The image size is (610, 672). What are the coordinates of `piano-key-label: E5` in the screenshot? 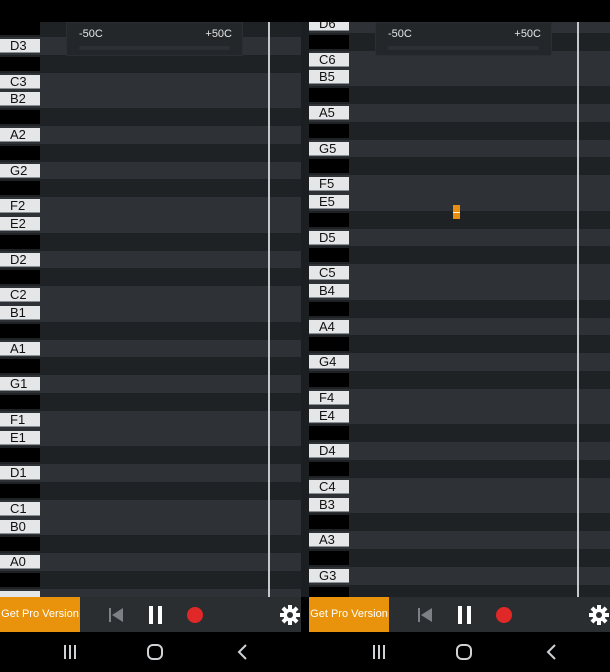 It's located at (329, 202).